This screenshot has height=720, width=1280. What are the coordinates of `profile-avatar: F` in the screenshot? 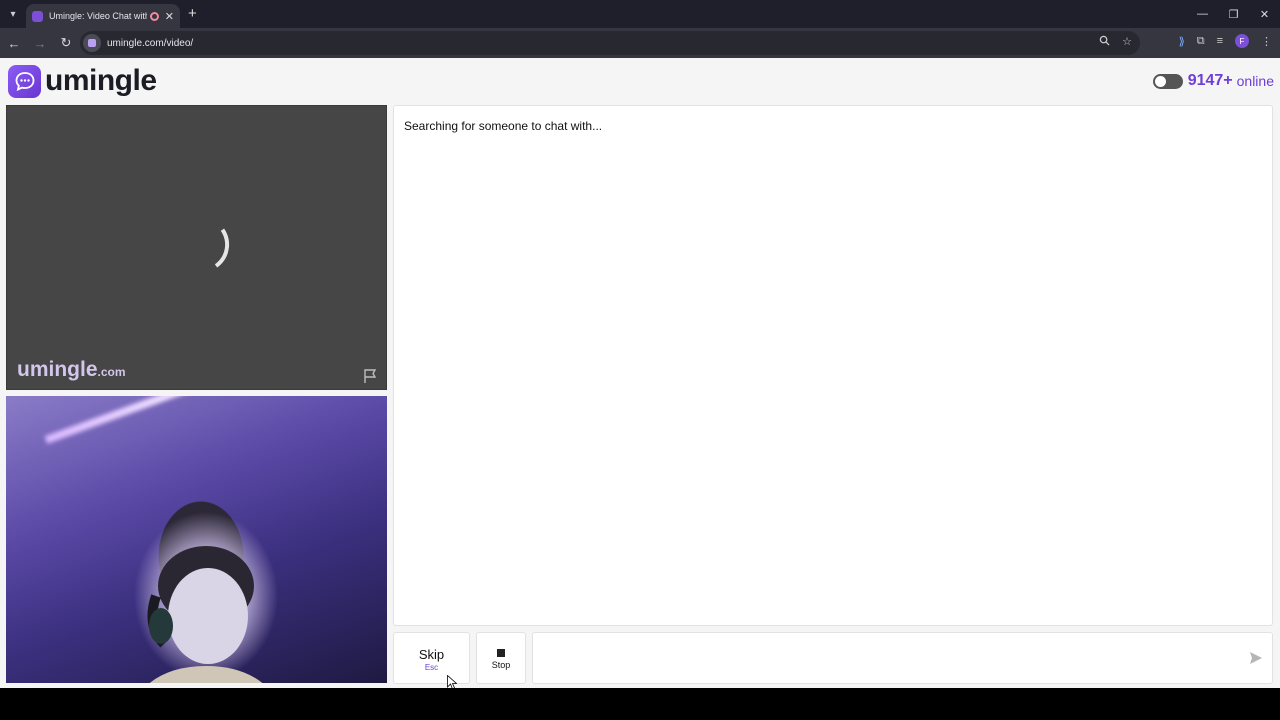 It's located at (1242, 41).